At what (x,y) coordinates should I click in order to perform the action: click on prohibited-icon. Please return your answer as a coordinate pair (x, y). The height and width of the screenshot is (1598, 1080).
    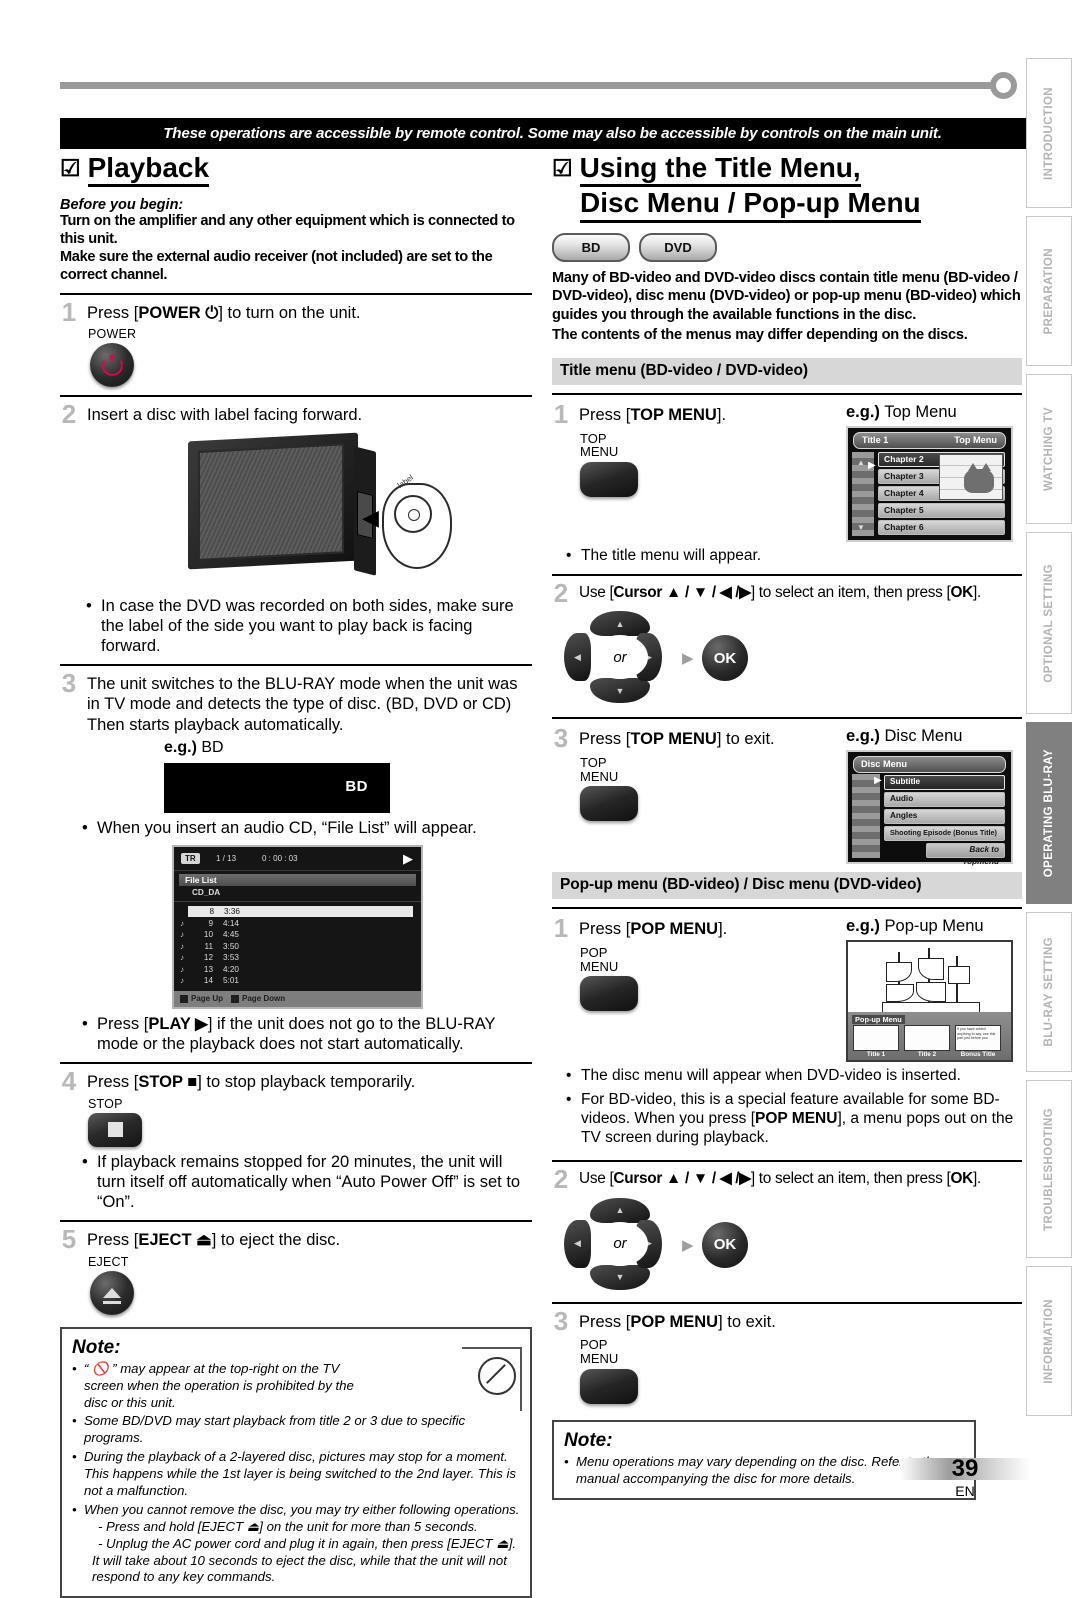
    Looking at the image, I should click on (497, 1375).